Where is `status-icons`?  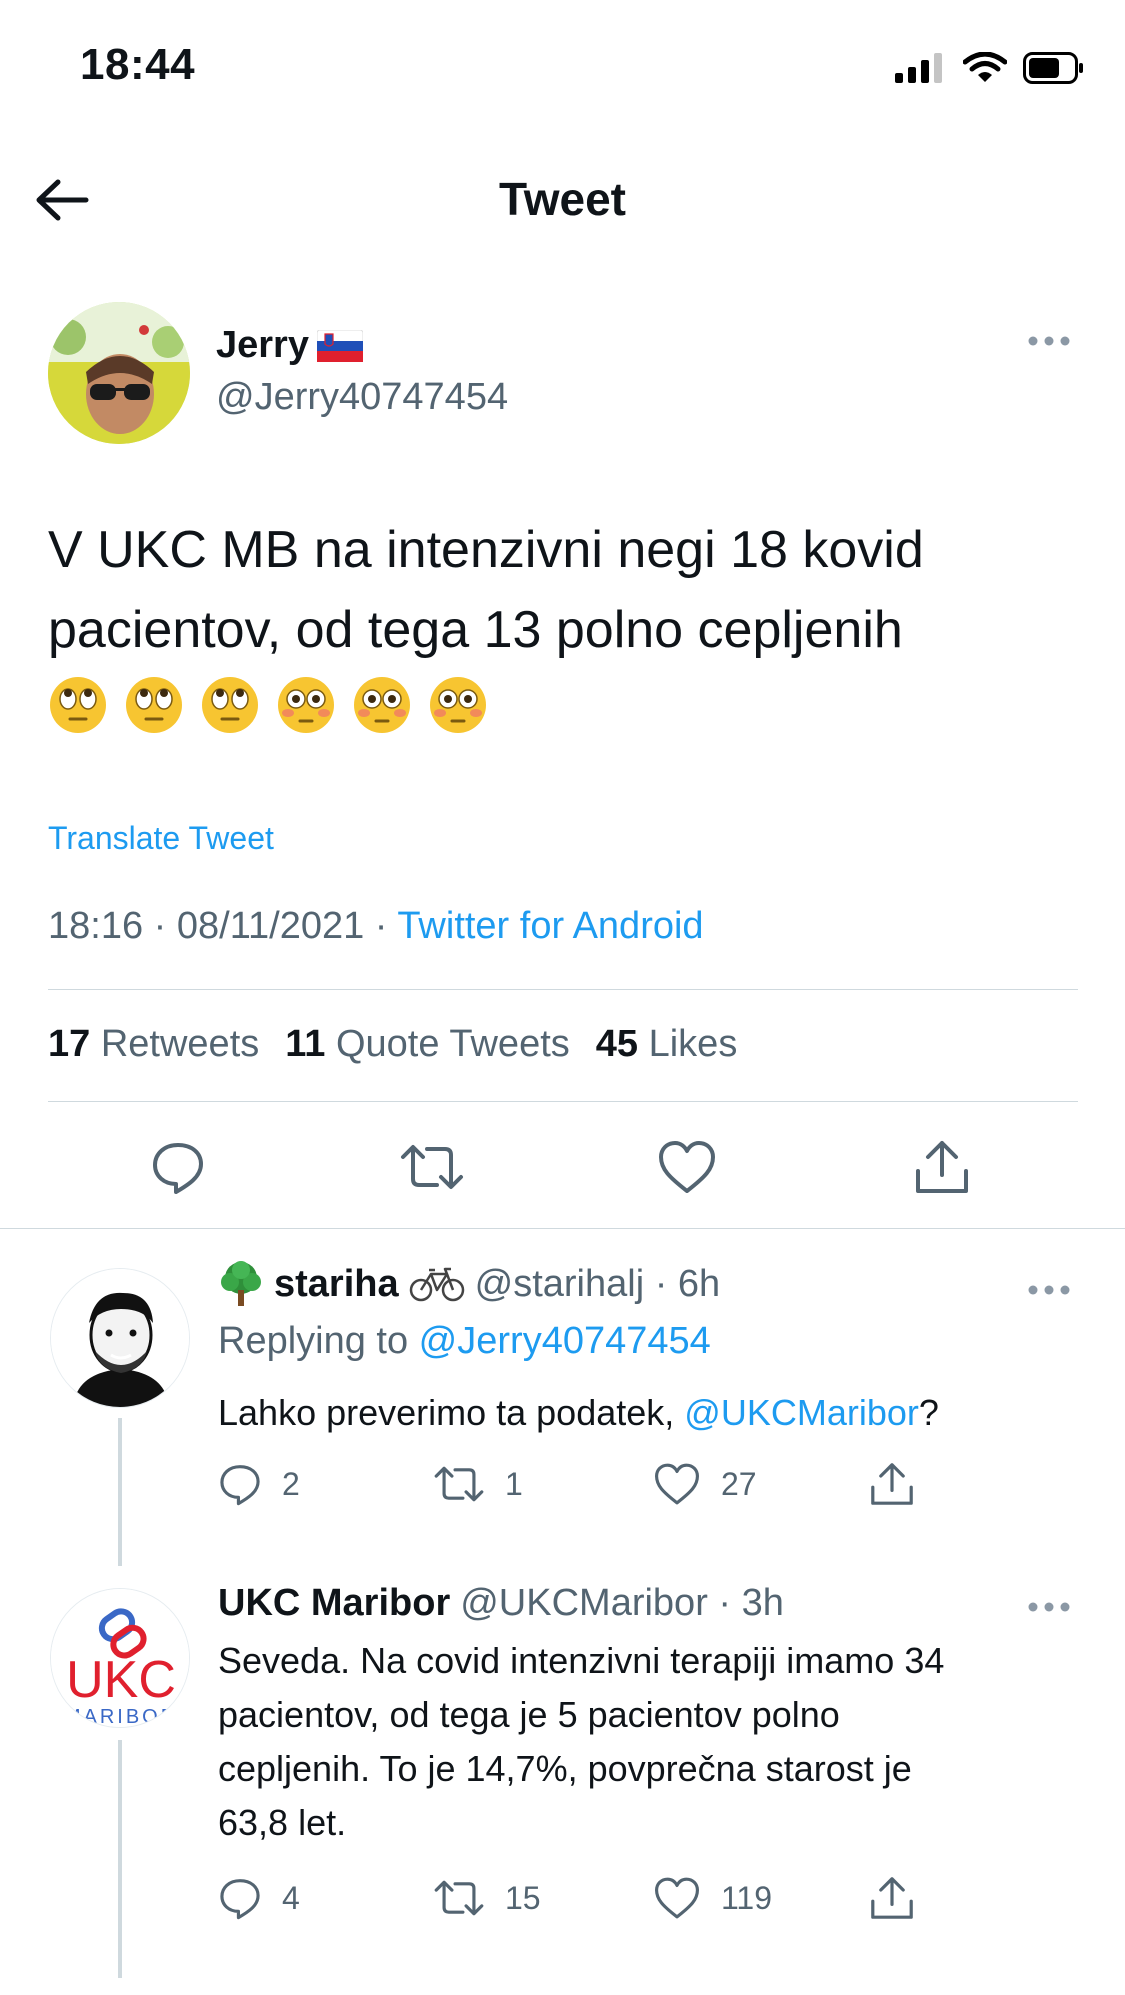 status-icons is located at coordinates (990, 68).